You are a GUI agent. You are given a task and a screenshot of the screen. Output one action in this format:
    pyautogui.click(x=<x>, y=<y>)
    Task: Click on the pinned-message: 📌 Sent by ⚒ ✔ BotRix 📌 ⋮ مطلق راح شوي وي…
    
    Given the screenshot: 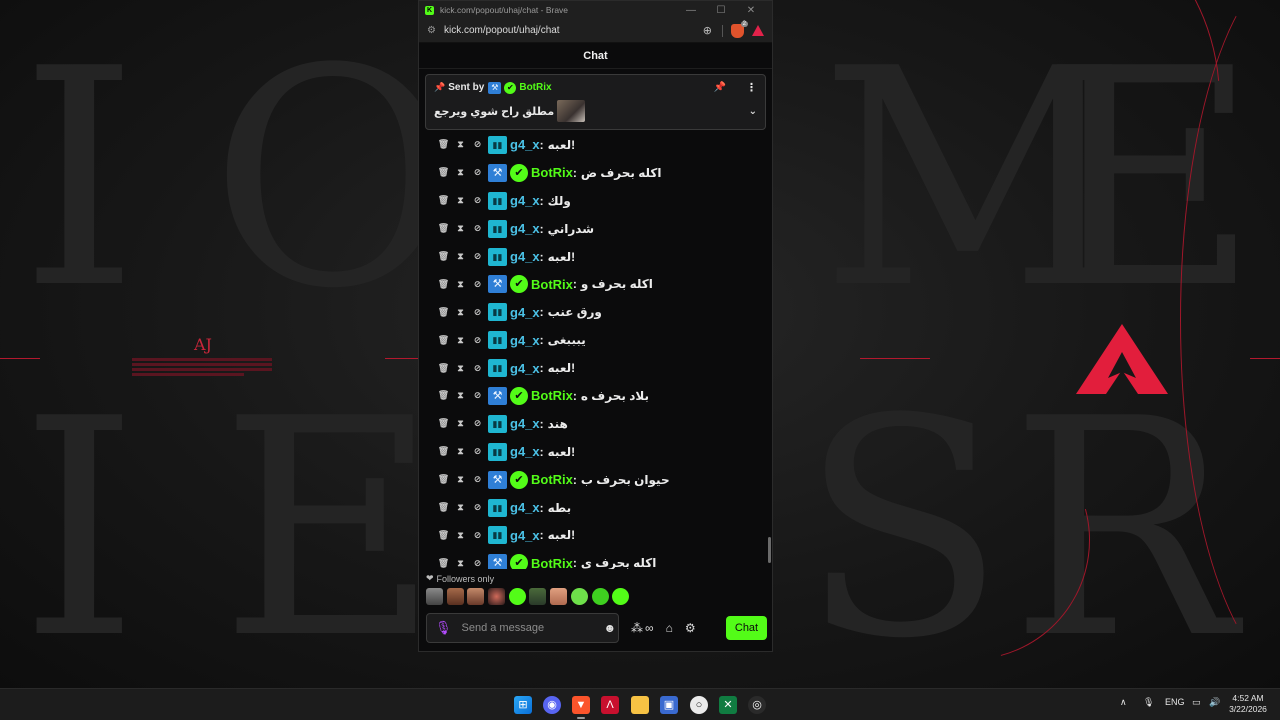 What is the action you would take?
    pyautogui.click(x=595, y=102)
    